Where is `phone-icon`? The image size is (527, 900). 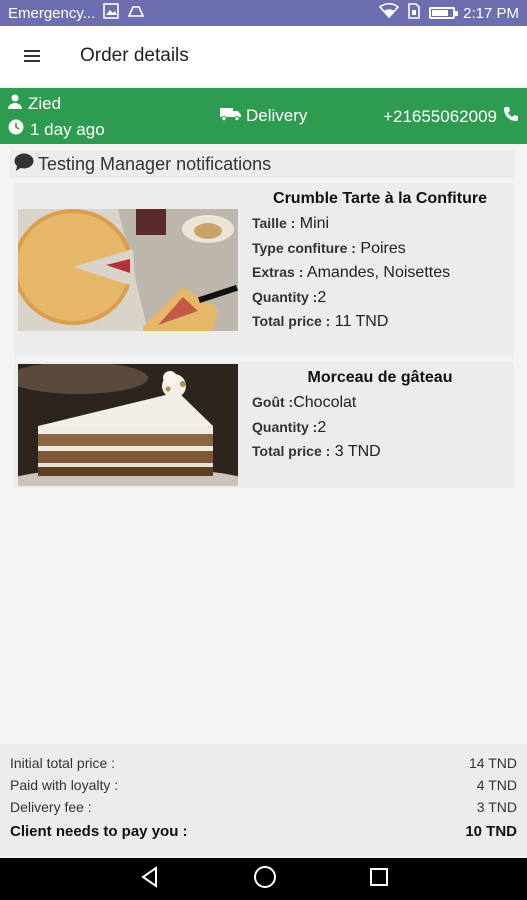 phone-icon is located at coordinates (511, 116).